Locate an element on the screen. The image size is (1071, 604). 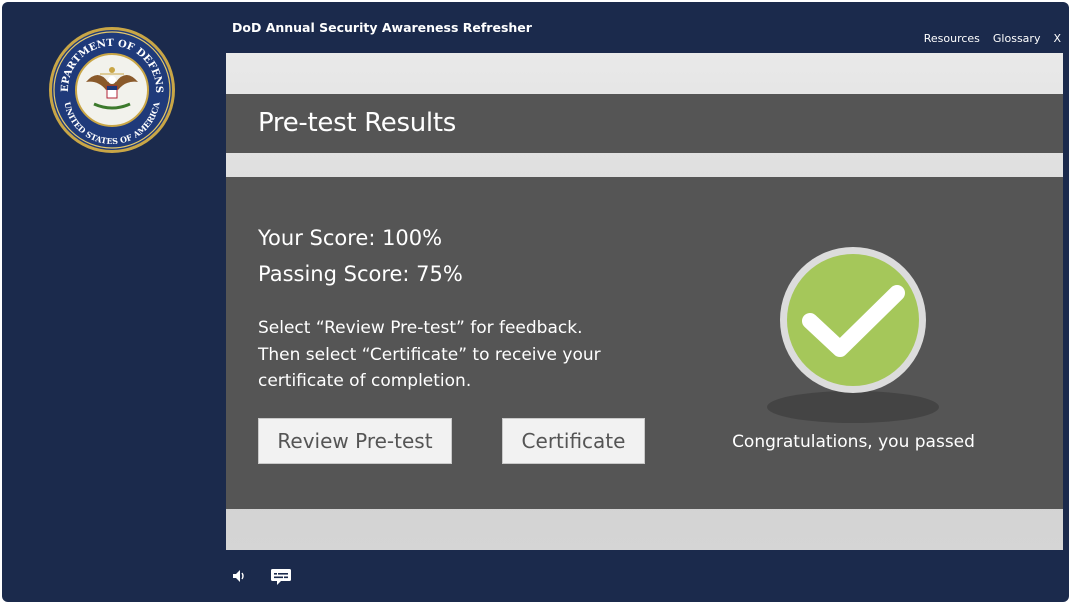
top-nav: Resources Glossary X is located at coordinates (992, 38).